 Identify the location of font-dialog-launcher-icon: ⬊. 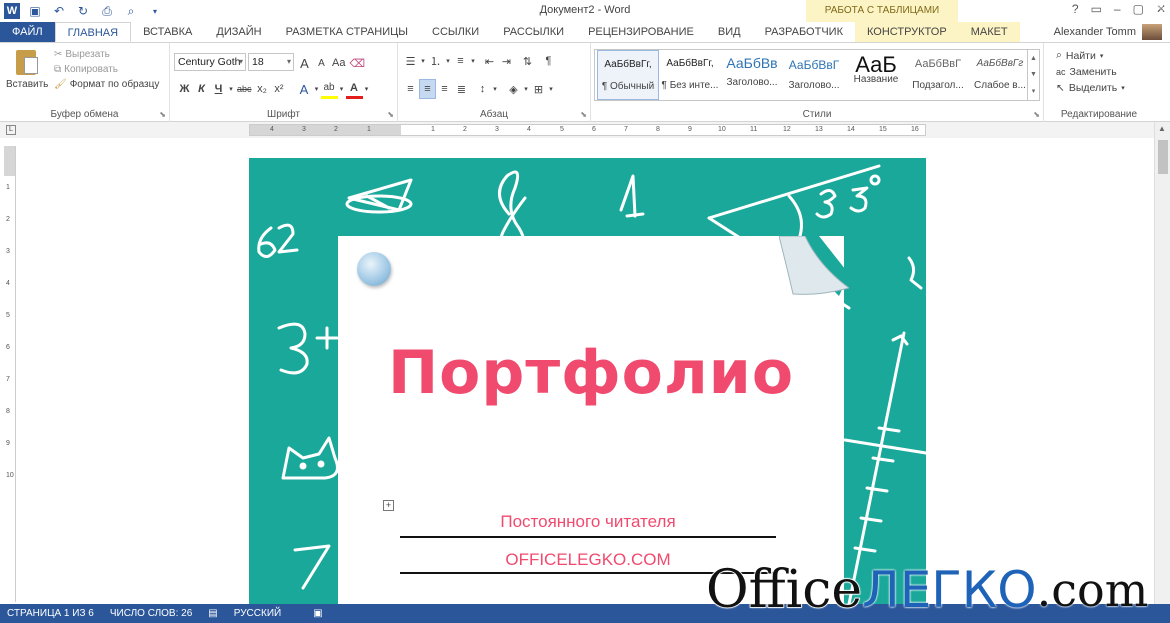
(390, 114).